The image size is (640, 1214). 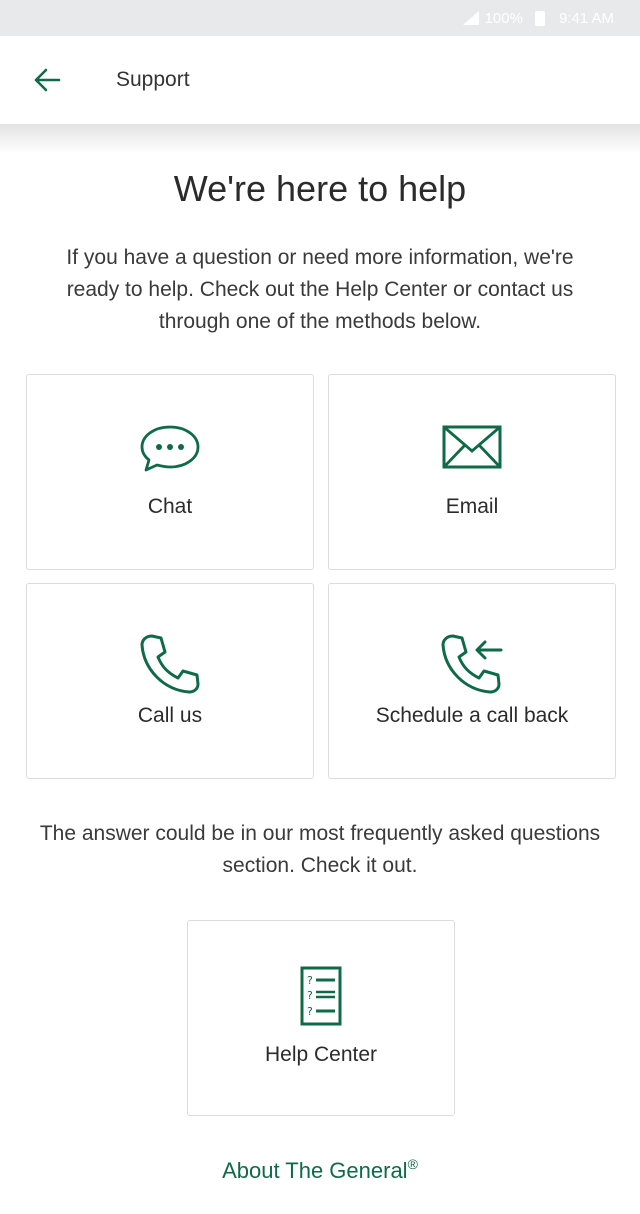 I want to click on chat-button: Chat, so click(x=170, y=472).